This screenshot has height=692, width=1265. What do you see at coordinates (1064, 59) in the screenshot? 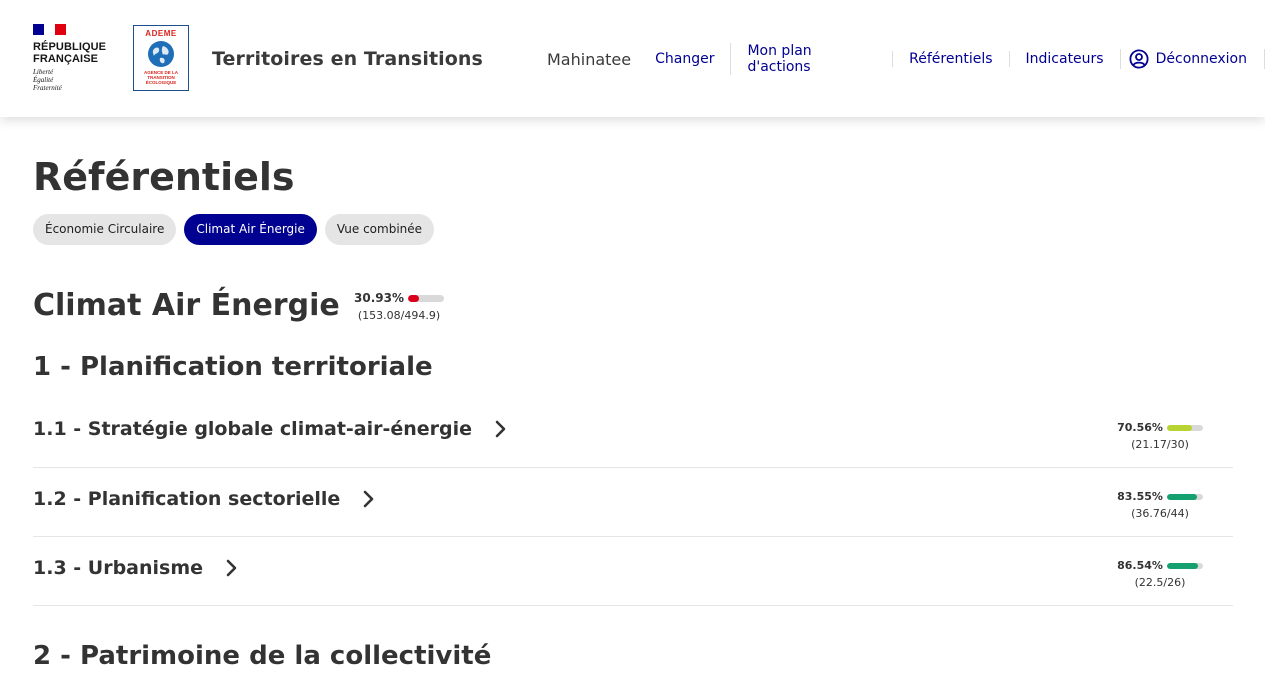
I see `nav-indicators-link: Indicateurs` at bounding box center [1064, 59].